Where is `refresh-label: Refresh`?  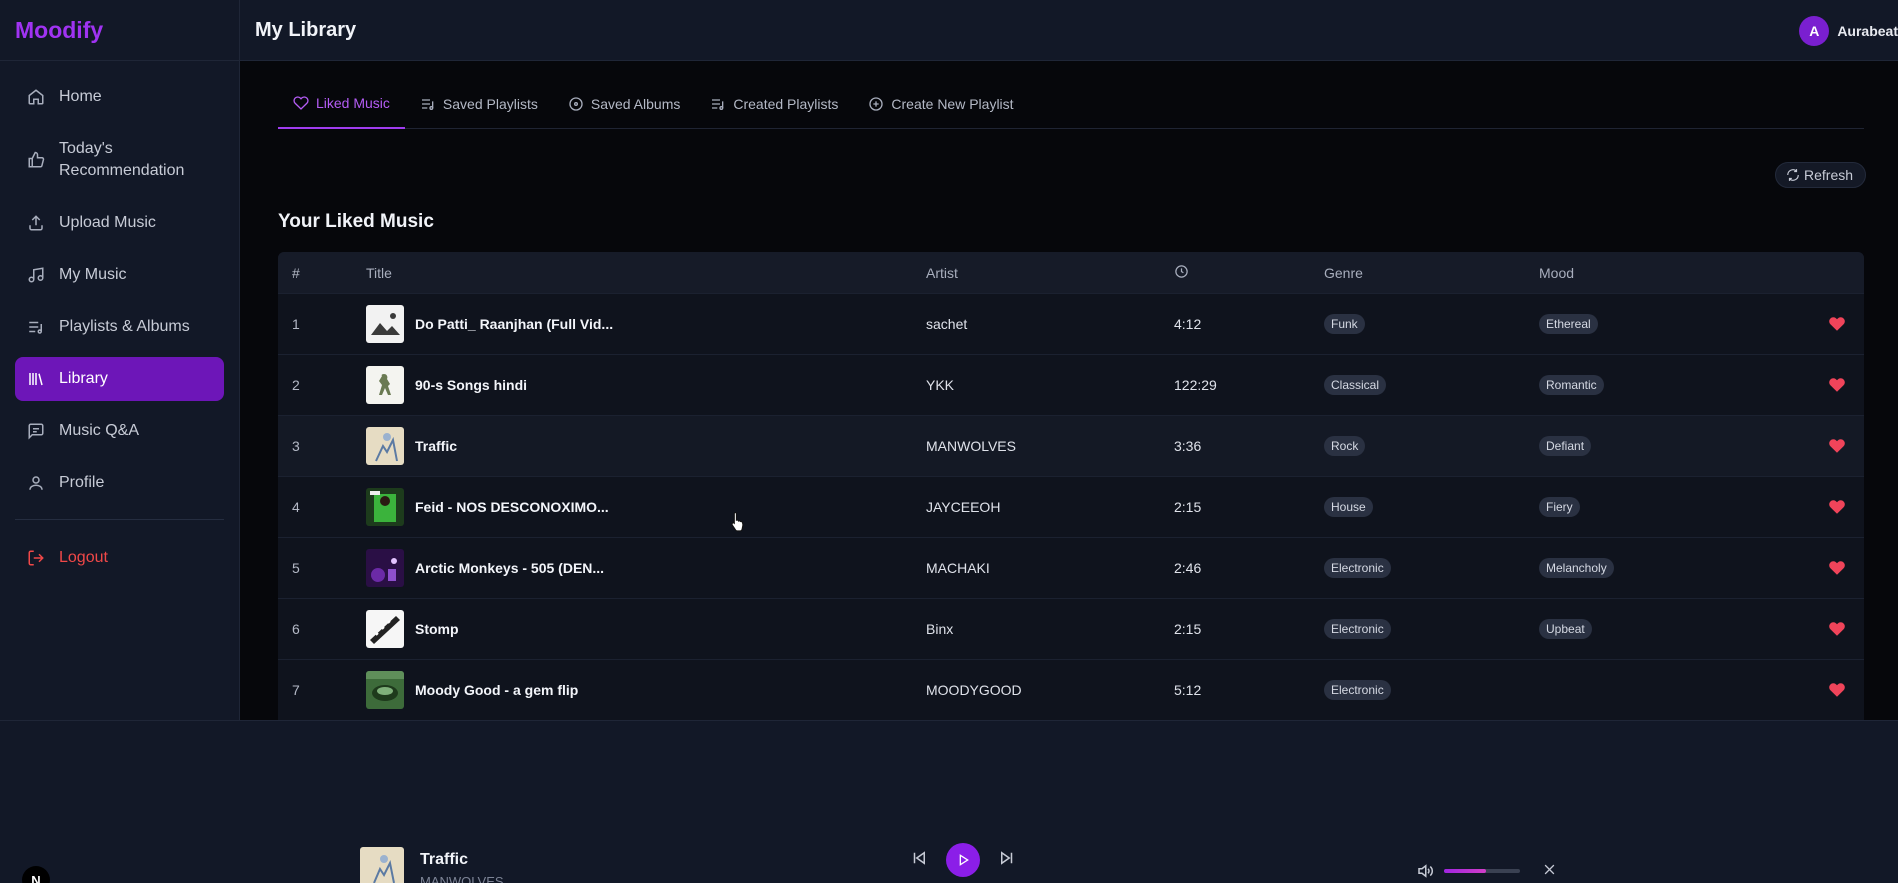
refresh-label: Refresh is located at coordinates (1829, 175).